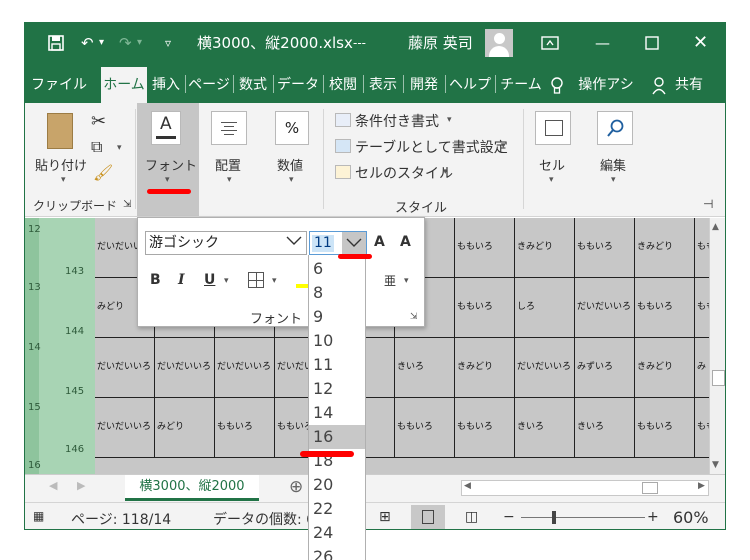 This screenshot has width=750, height=560. Describe the element at coordinates (553, 128) in the screenshot. I see `cells-icon` at that location.